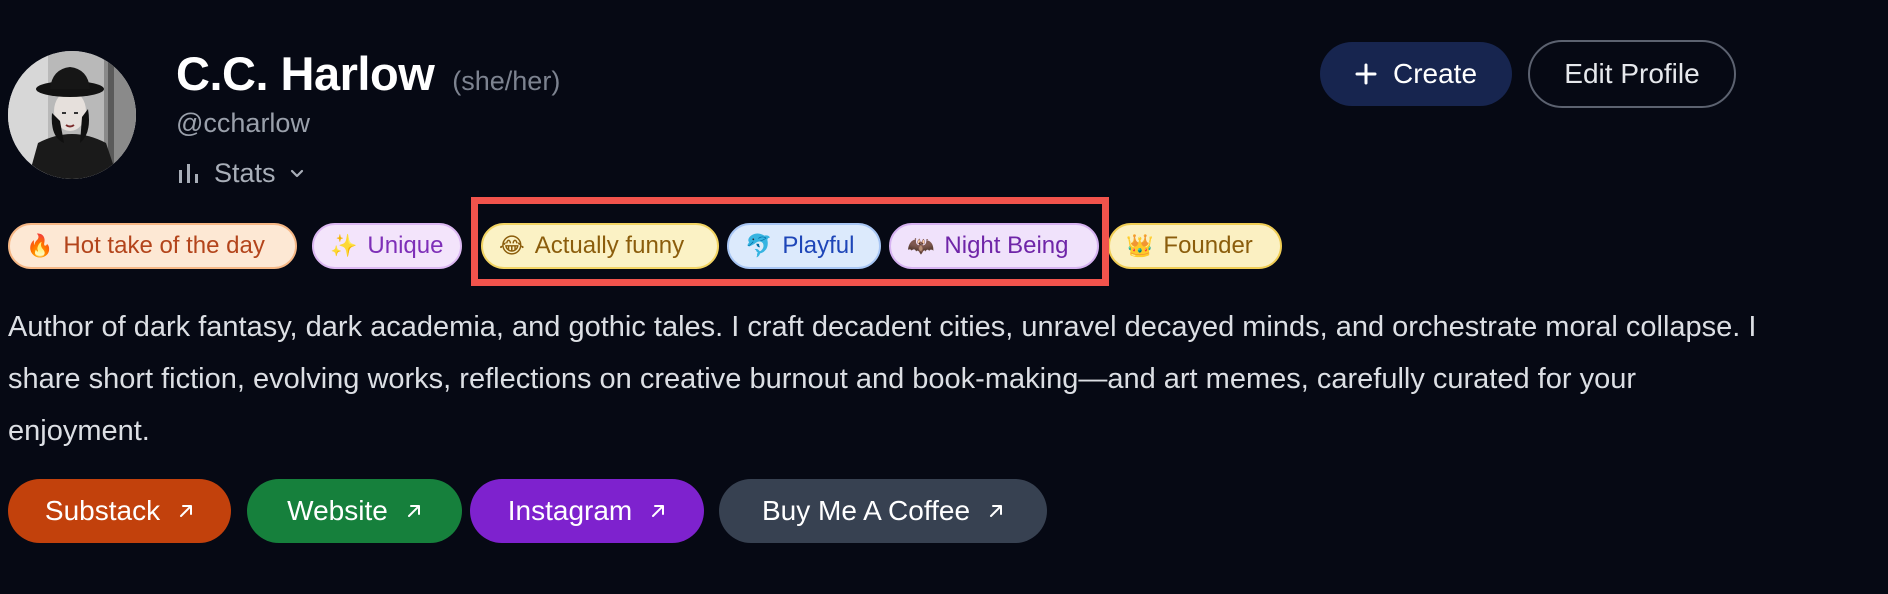  I want to click on badge-label: Unique, so click(405, 245).